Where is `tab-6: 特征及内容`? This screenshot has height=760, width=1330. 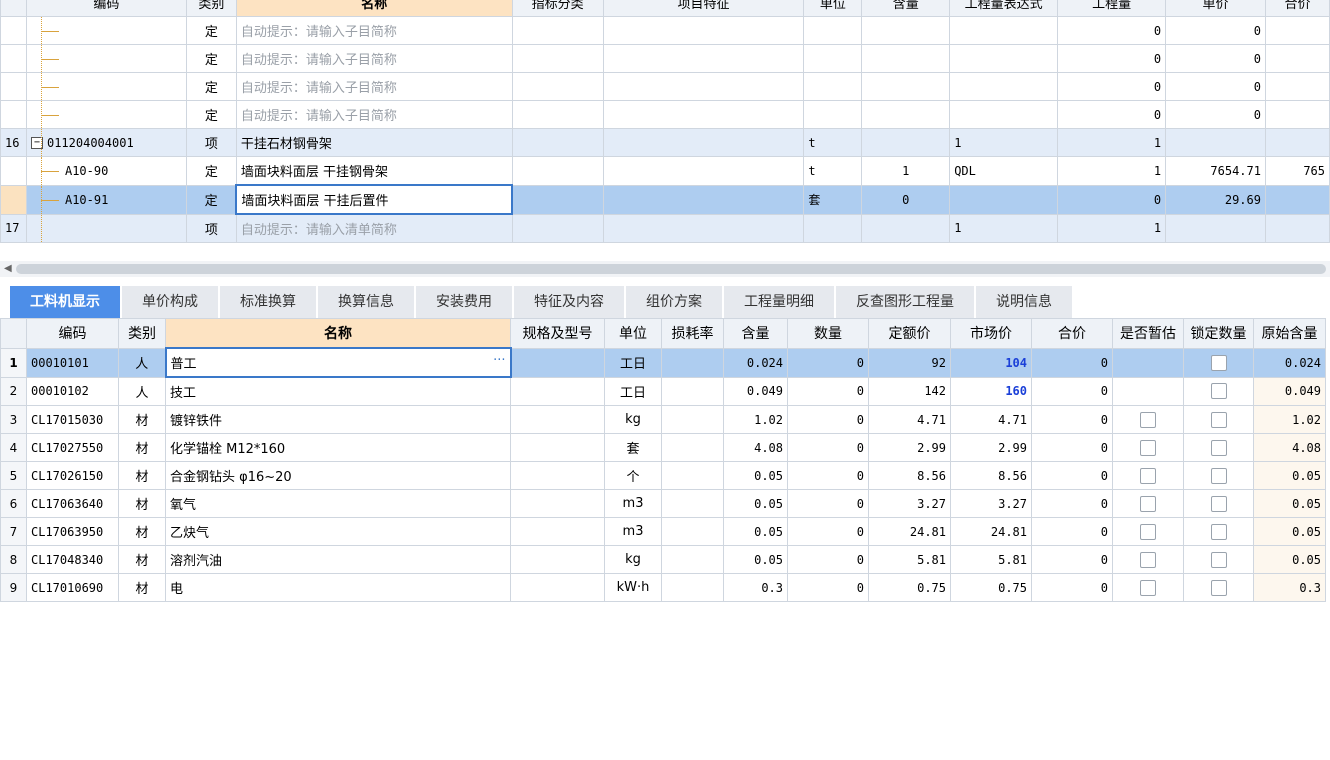 tab-6: 特征及内容 is located at coordinates (570, 302).